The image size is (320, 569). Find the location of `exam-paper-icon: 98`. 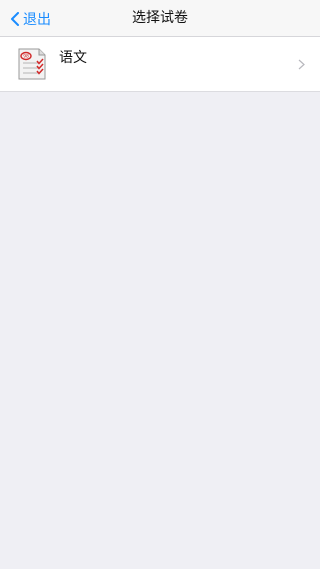

exam-paper-icon: 98 is located at coordinates (32, 64).